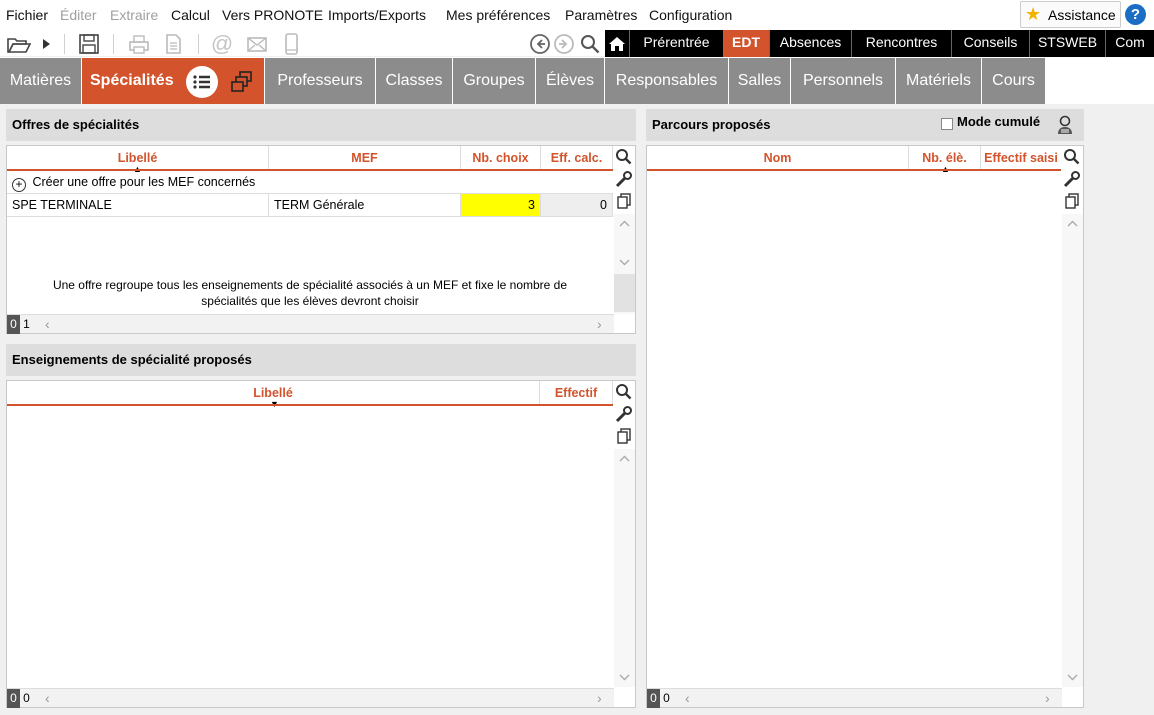  Describe the element at coordinates (46, 44) in the screenshot. I see `play-icon` at that location.